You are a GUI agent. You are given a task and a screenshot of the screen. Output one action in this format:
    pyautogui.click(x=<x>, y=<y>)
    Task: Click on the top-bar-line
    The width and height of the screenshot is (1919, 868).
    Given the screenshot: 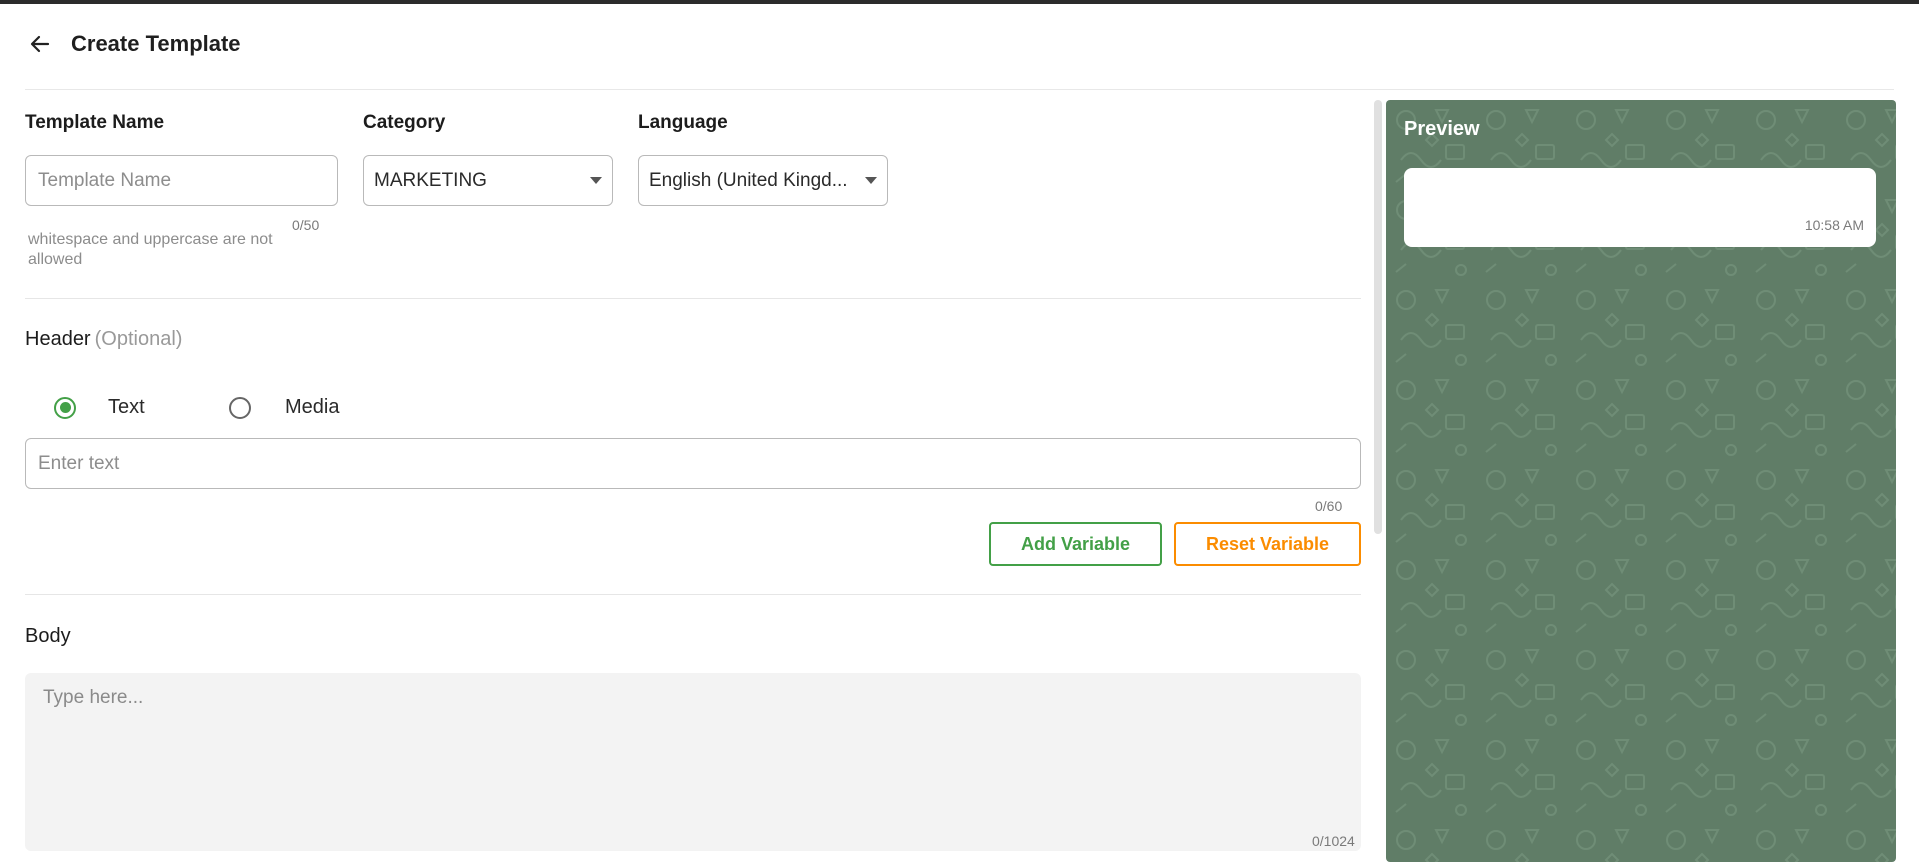 What is the action you would take?
    pyautogui.click(x=959, y=2)
    